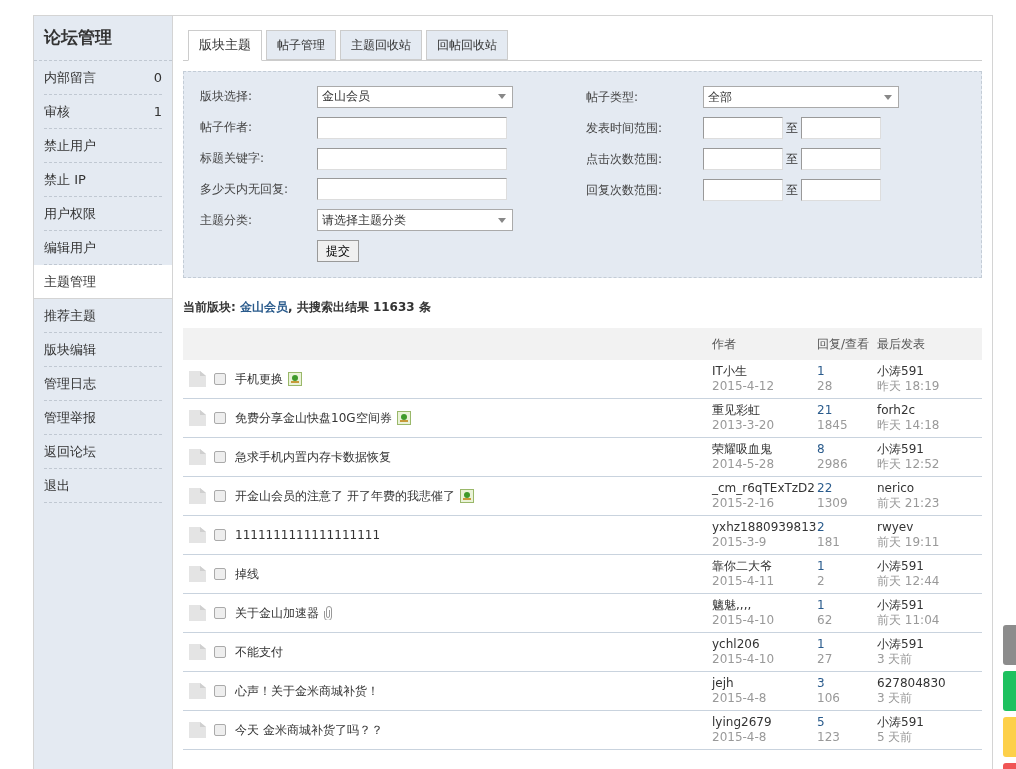 The image size is (1016, 769). What do you see at coordinates (825, 620) in the screenshot?
I see `view-count: 62` at bounding box center [825, 620].